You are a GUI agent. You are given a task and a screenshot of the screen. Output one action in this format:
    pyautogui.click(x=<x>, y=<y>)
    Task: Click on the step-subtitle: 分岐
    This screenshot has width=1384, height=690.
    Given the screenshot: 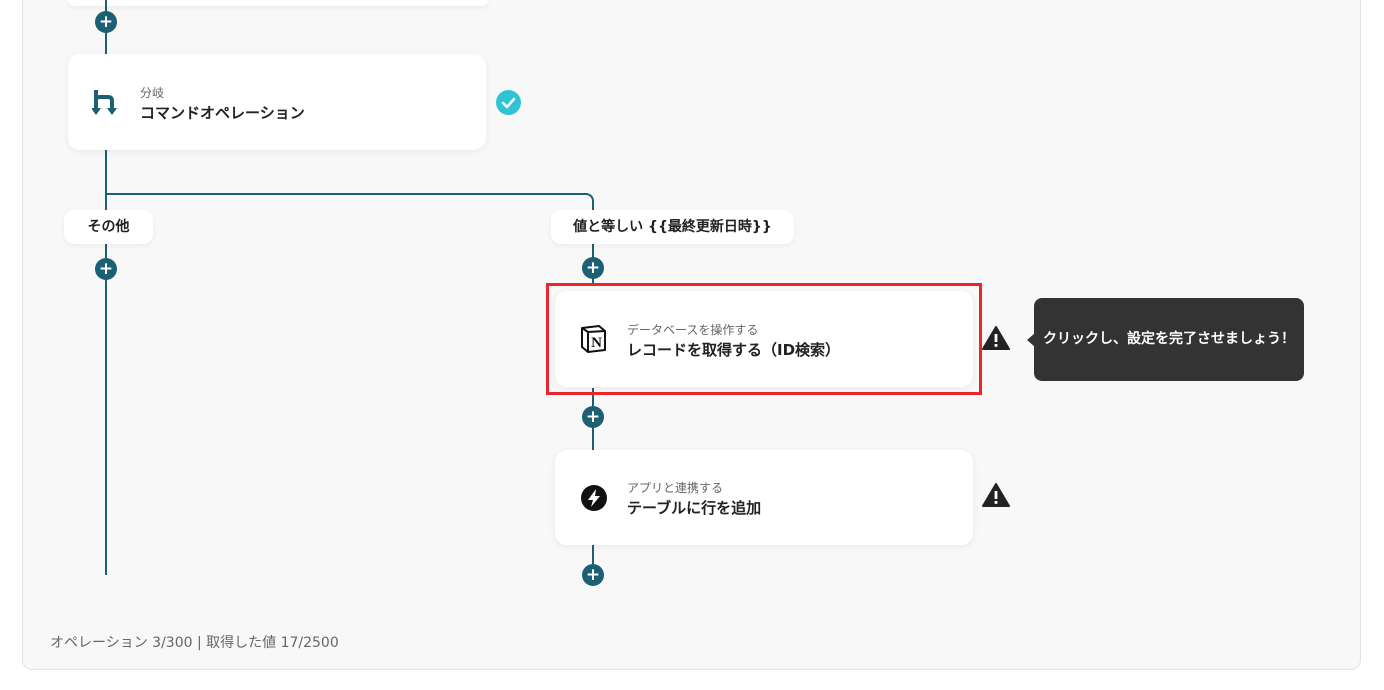 What is the action you would take?
    pyautogui.click(x=152, y=93)
    